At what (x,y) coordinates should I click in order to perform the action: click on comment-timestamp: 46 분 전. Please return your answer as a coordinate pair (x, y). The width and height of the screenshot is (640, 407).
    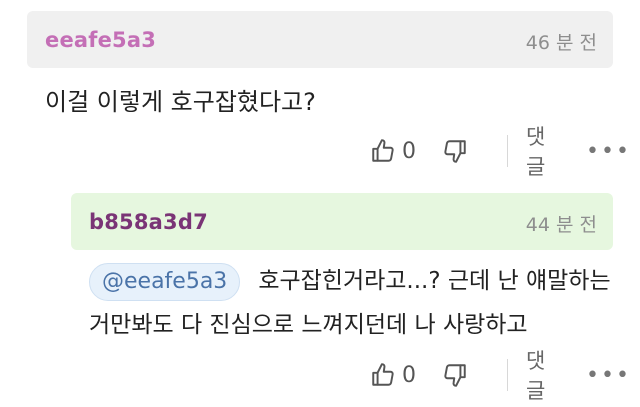
    Looking at the image, I should click on (561, 43).